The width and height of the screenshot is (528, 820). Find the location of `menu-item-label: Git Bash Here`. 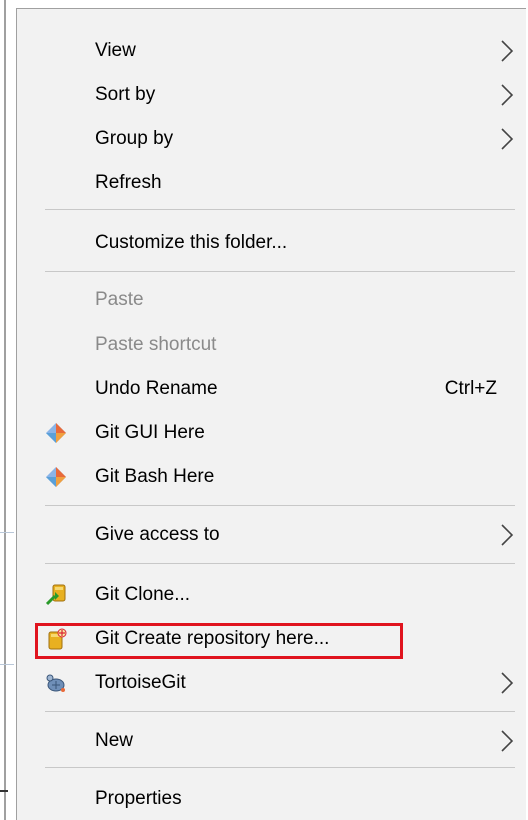

menu-item-label: Git Bash Here is located at coordinates (155, 476).